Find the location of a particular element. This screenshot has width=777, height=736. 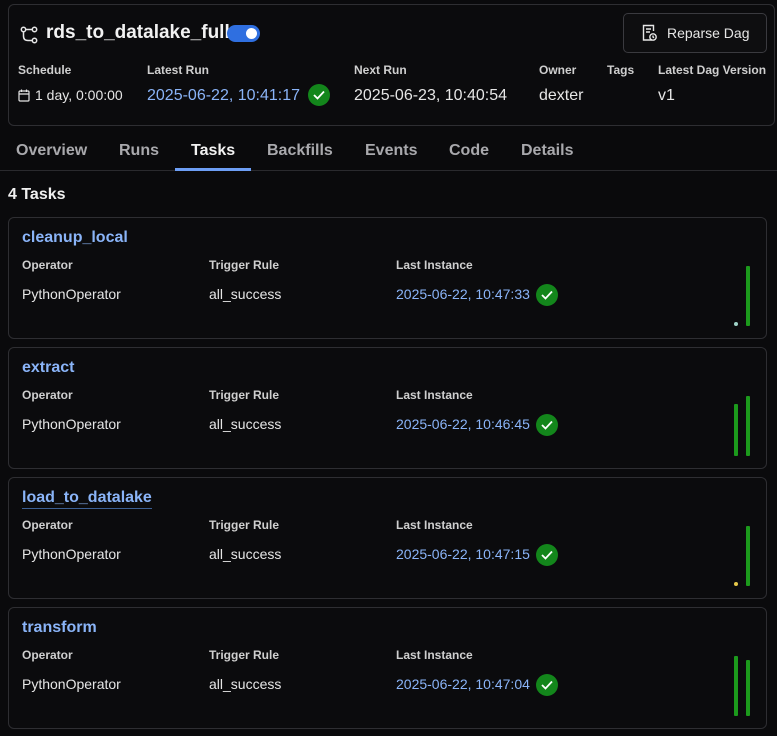

tab-backfills: Backfills is located at coordinates (300, 151).